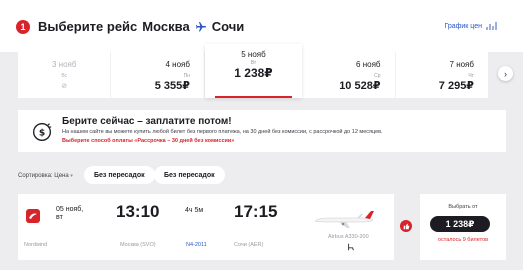  I want to click on chevron-right-icon: ›, so click(505, 73).